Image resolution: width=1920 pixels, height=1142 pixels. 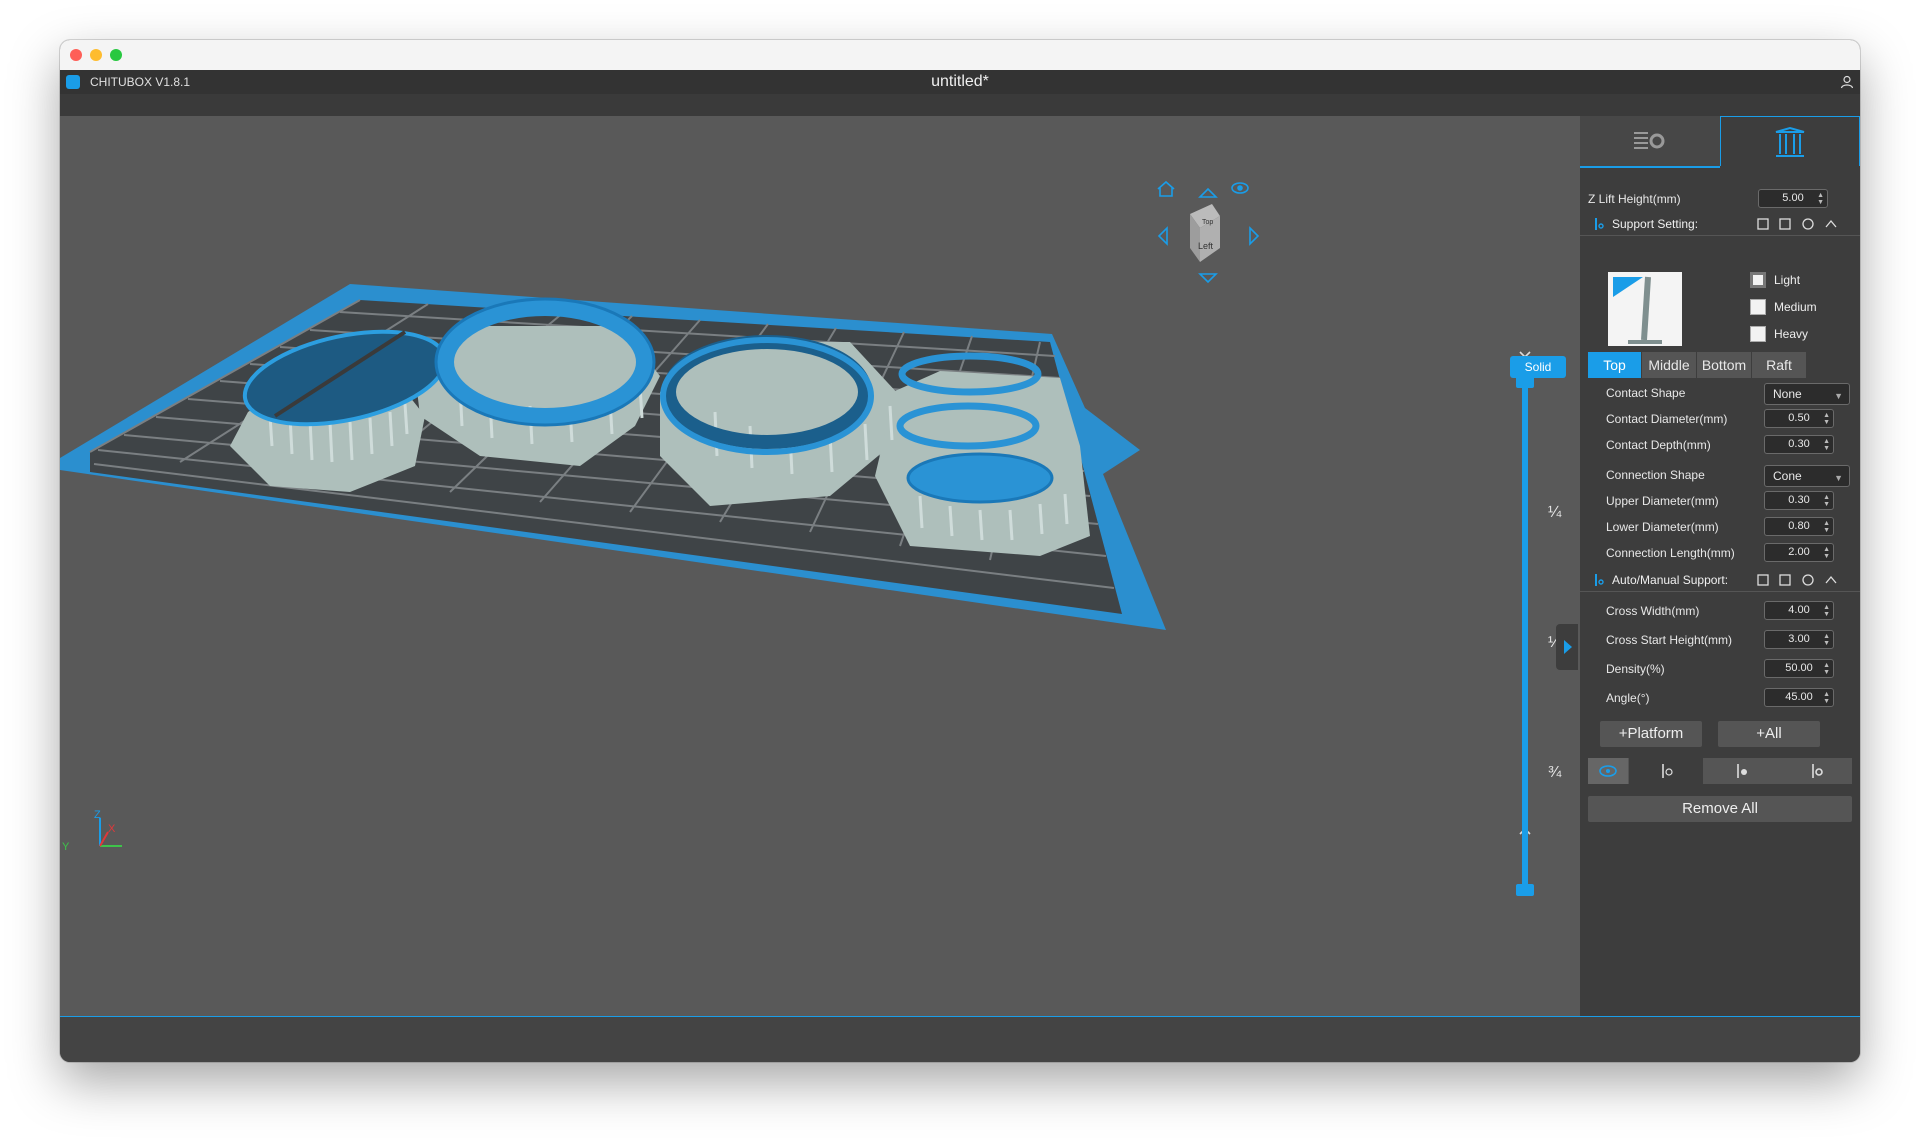 I want to click on connection-length-row: Connection Length(mm) 2.00 ▲ ▼, so click(x=1720, y=553).